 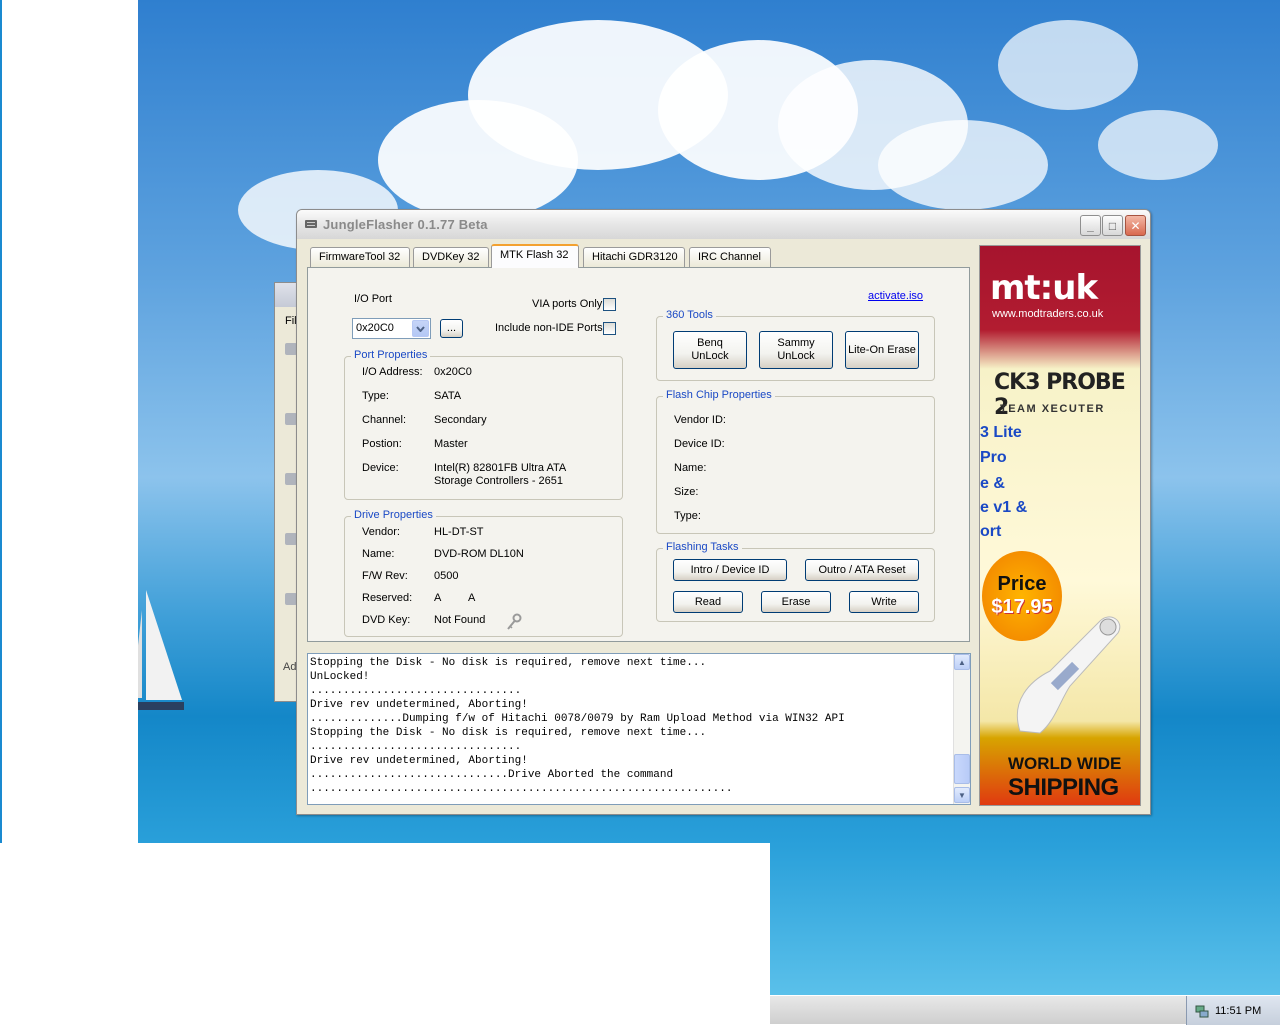 I want to click on channel-value: Secondary, so click(x=460, y=420).